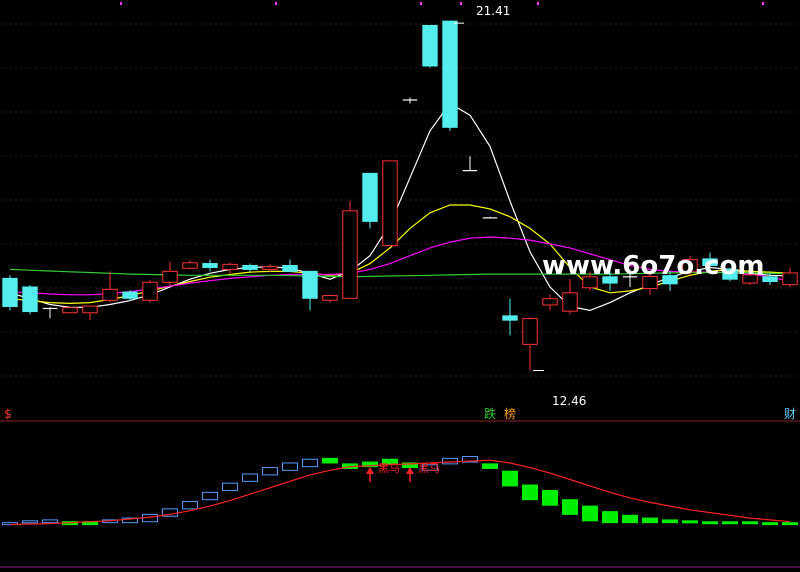 Image resolution: width=800 pixels, height=572 pixels. I want to click on indicator-panel, so click(400, 491).